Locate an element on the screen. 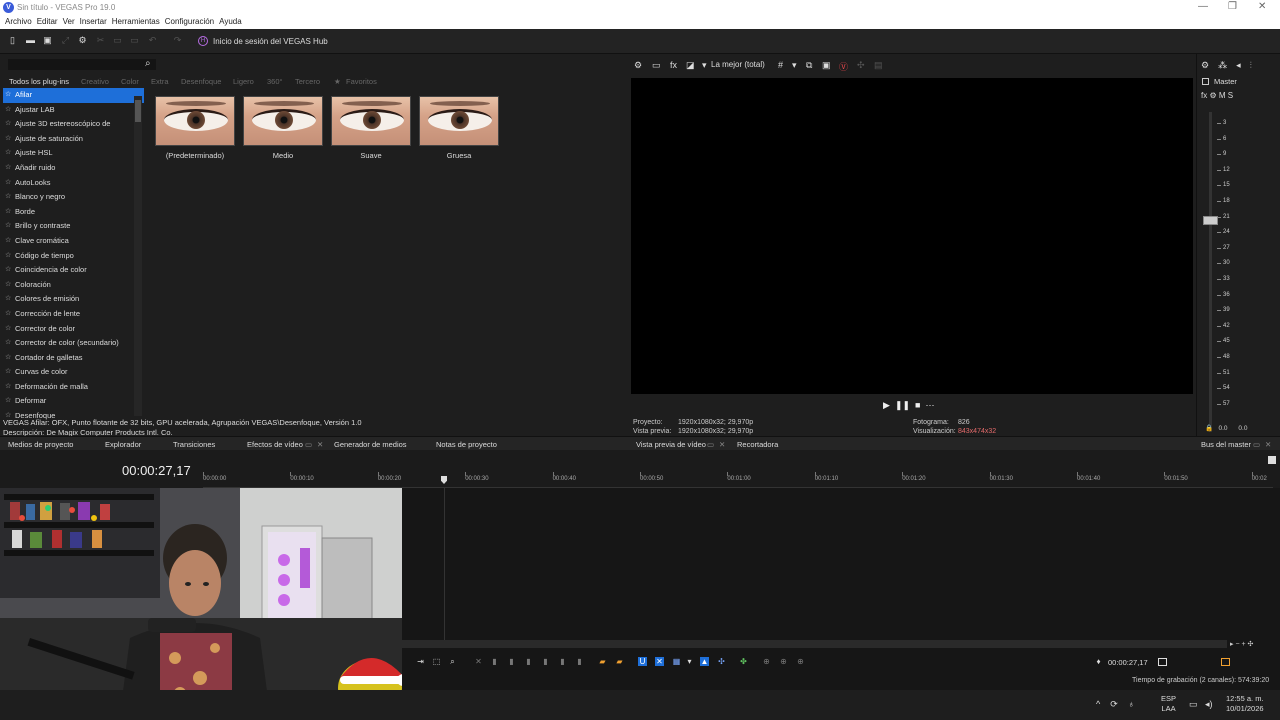  fx-chain-icon: ✤ is located at coordinates (743, 661).